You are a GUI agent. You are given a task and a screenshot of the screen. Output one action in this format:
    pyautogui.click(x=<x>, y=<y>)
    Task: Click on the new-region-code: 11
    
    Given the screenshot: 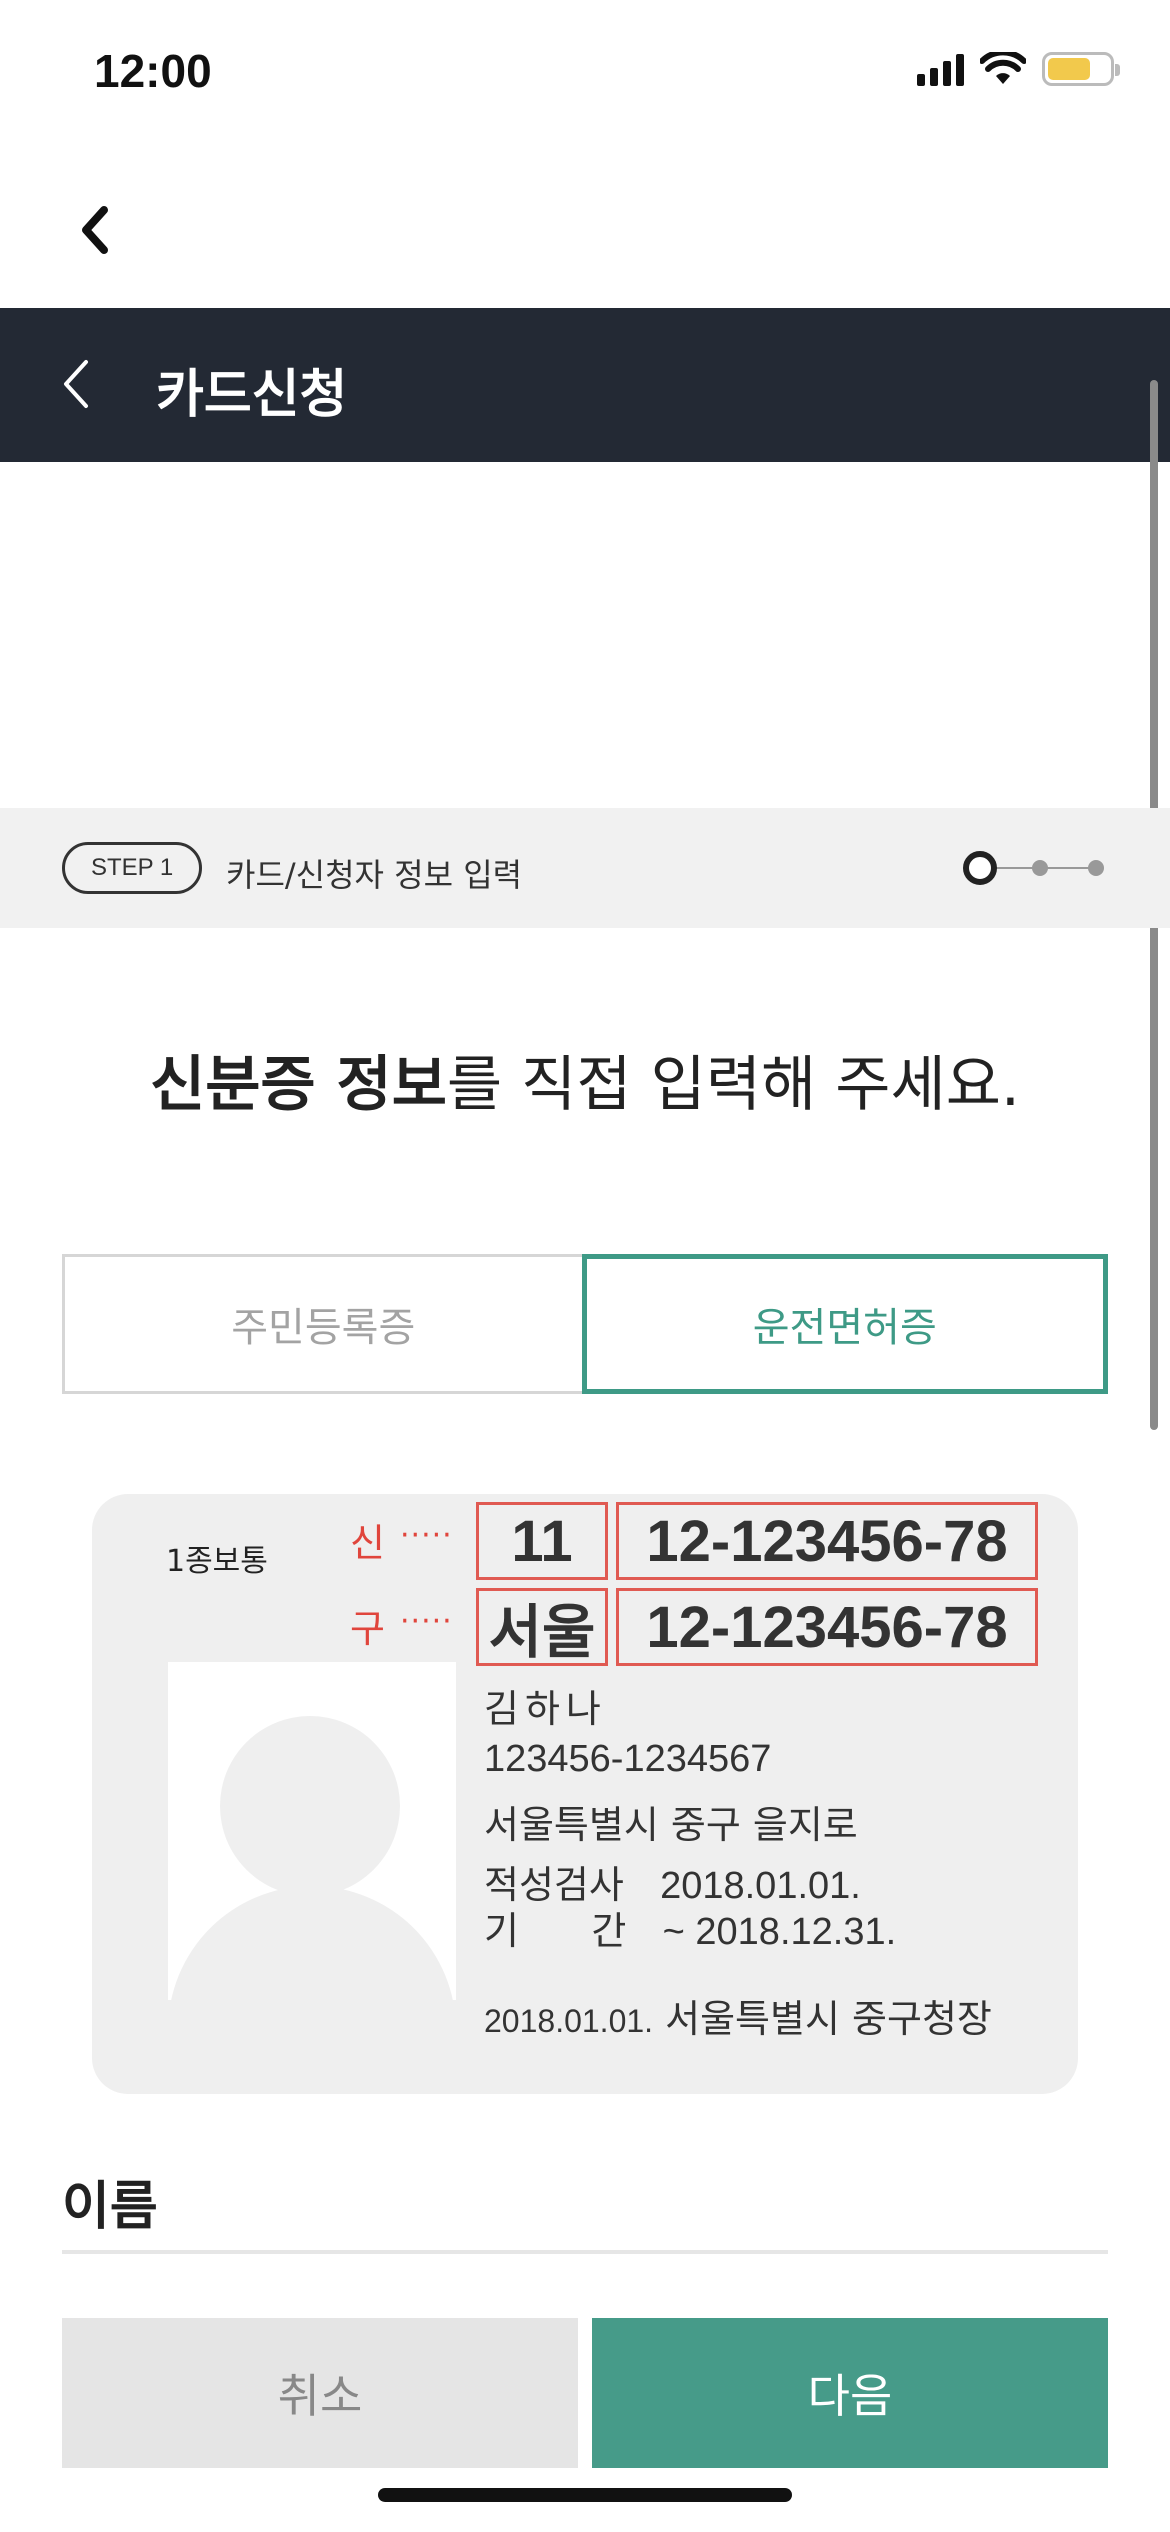 What is the action you would take?
    pyautogui.click(x=542, y=1541)
    